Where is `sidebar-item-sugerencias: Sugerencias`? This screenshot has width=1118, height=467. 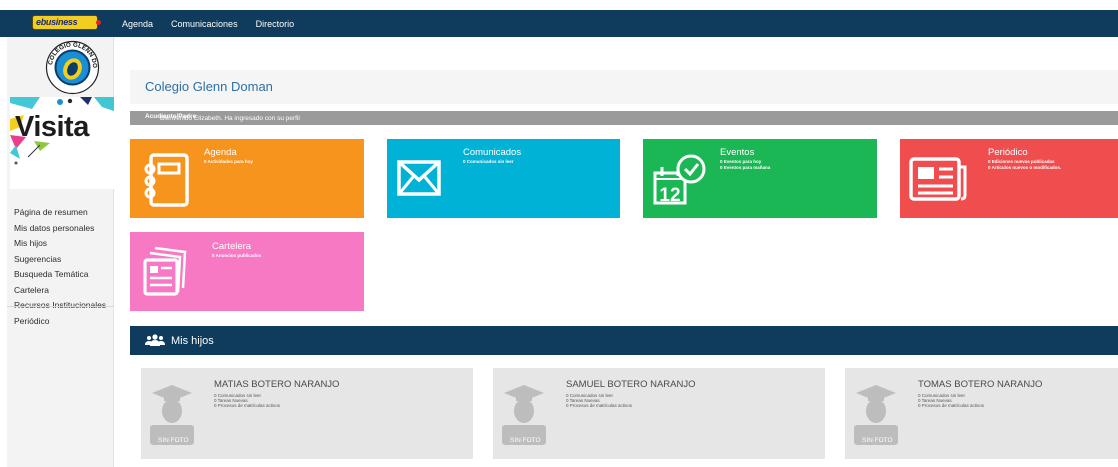
sidebar-item-sugerencias: Sugerencias is located at coordinates (60, 260).